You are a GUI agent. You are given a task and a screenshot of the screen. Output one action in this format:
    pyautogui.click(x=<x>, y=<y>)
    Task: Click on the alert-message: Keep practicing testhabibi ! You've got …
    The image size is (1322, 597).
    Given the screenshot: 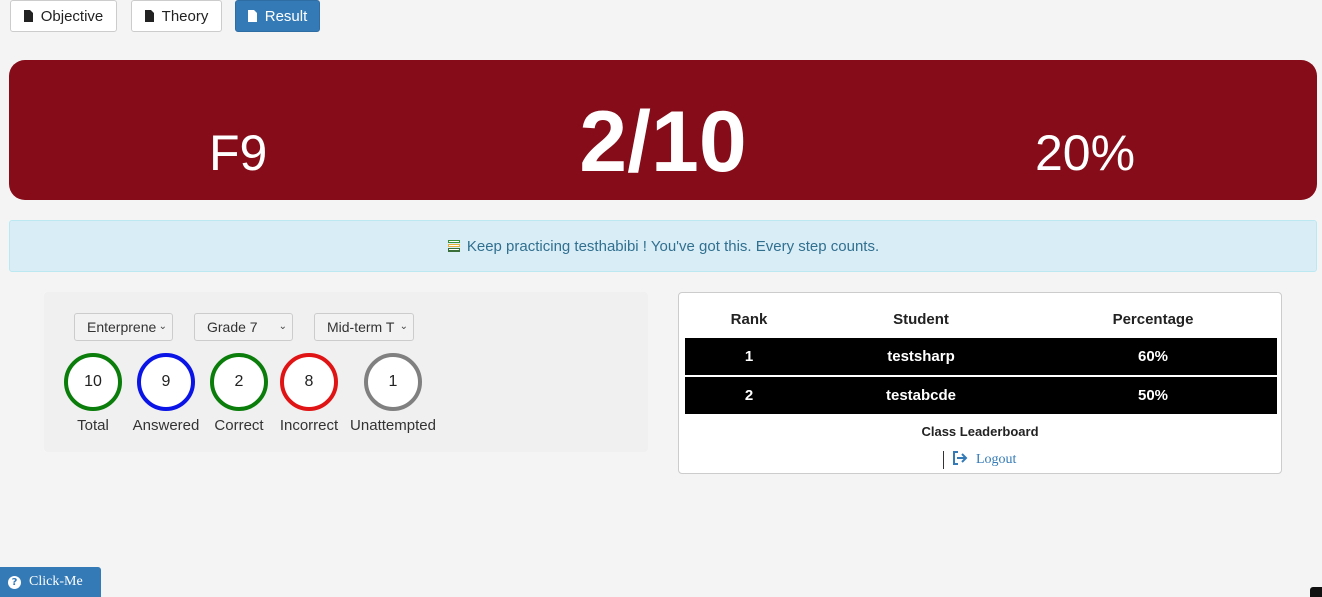 What is the action you would take?
    pyautogui.click(x=673, y=246)
    